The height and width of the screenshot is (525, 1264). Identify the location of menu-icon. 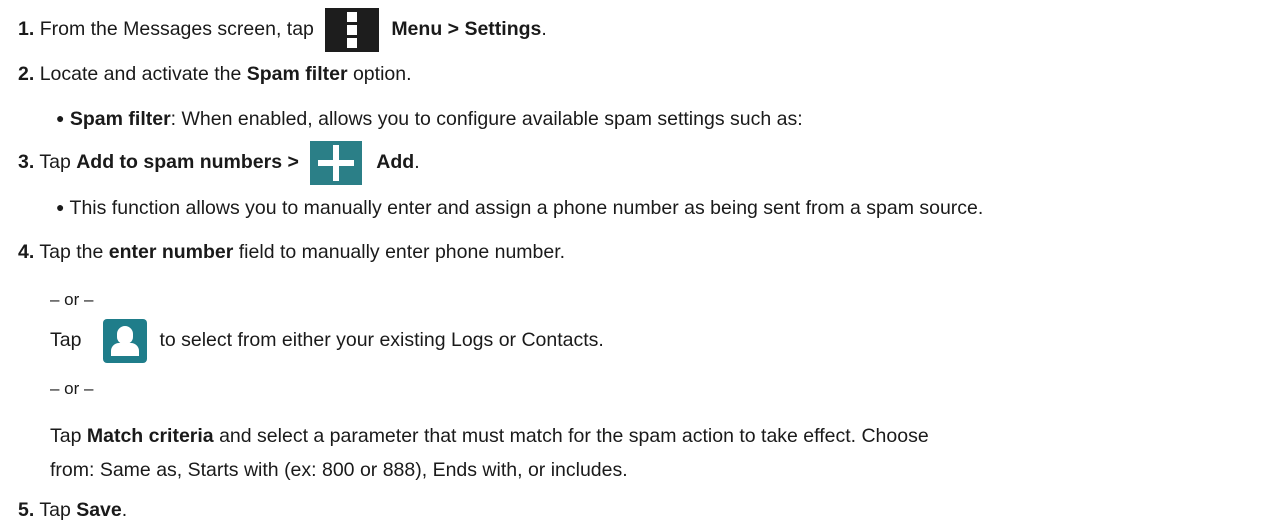
(352, 29).